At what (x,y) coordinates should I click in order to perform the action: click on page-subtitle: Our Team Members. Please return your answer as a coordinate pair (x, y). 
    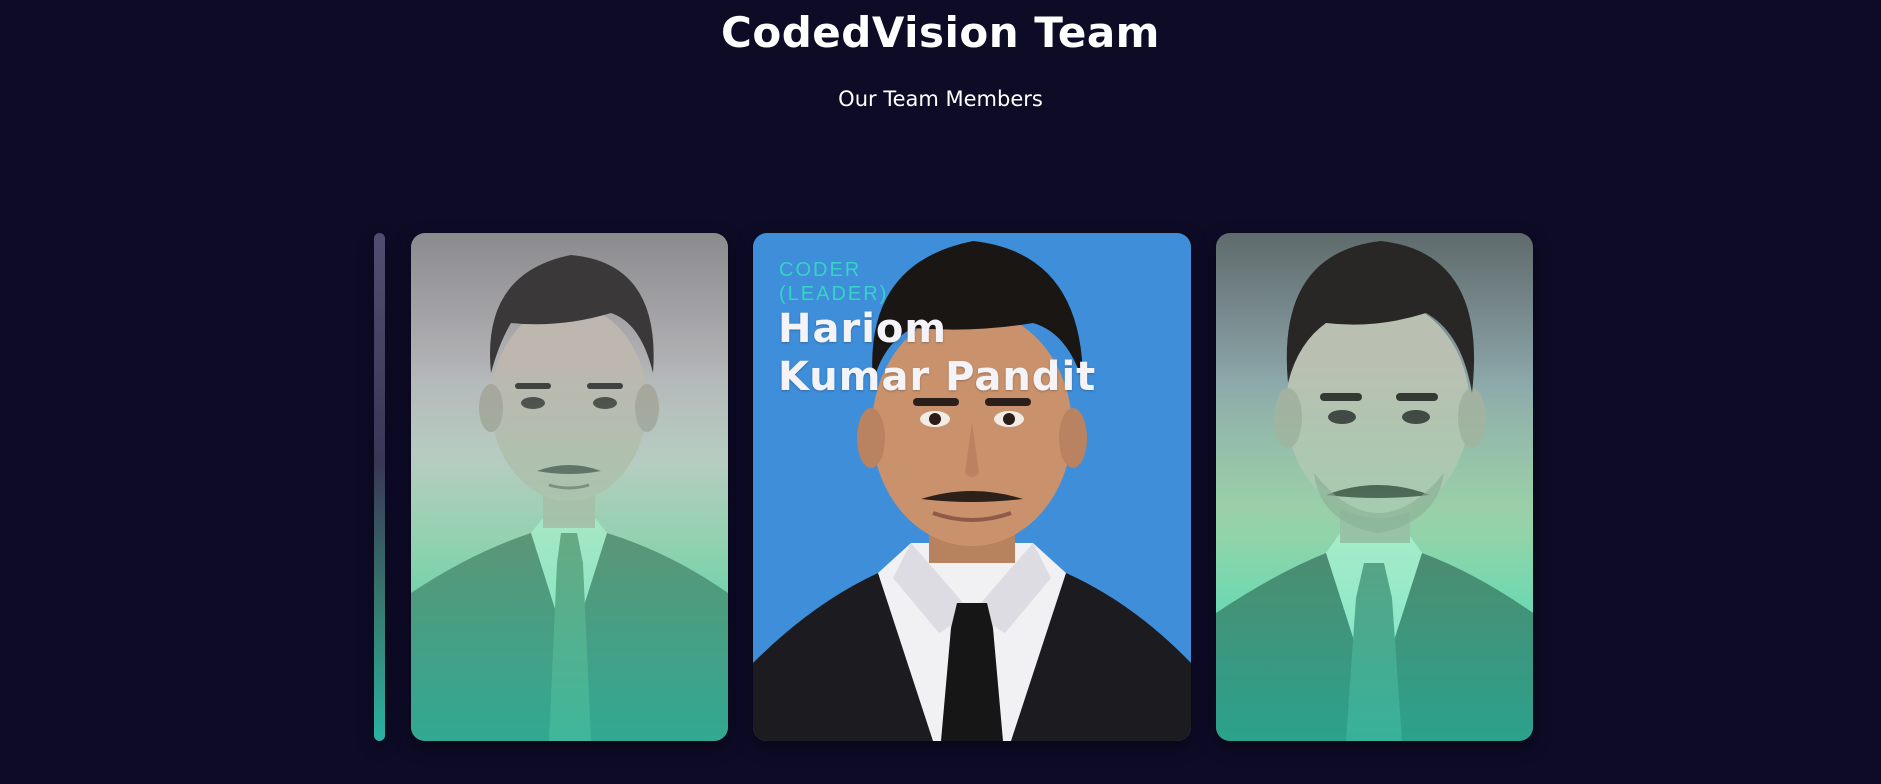
    Looking at the image, I should click on (940, 99).